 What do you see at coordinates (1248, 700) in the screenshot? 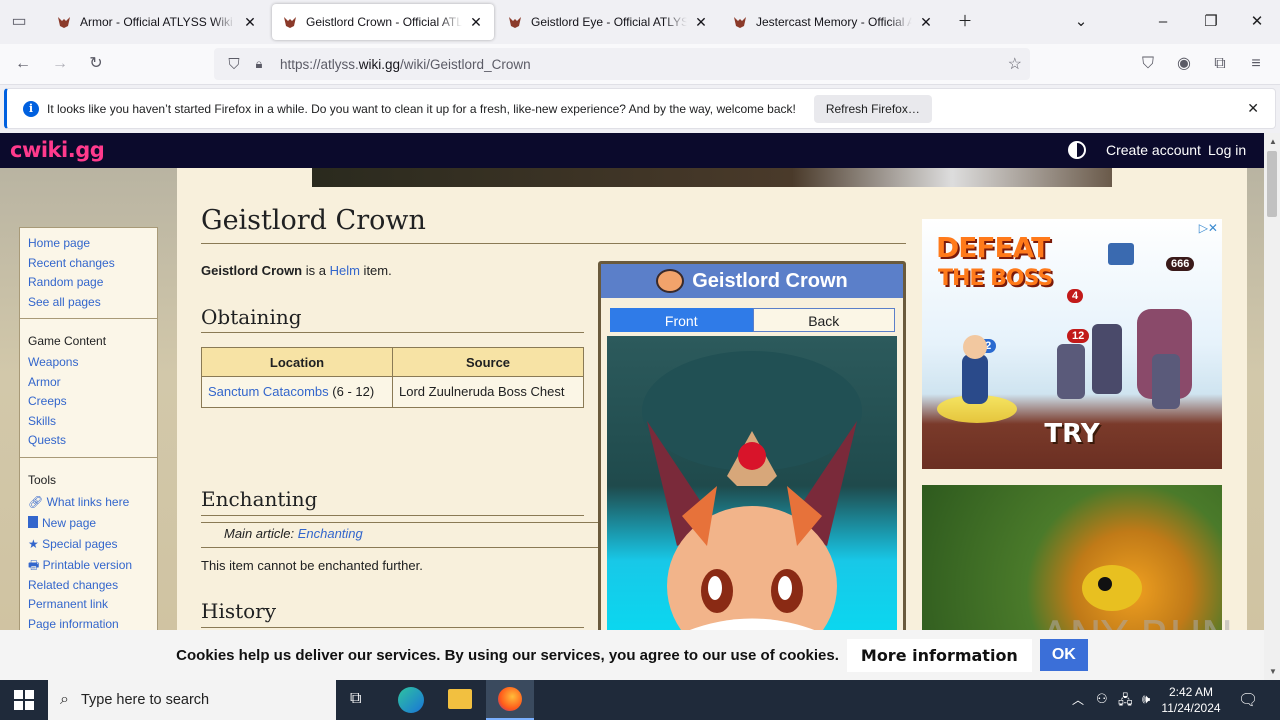
I see `notifications-icon: 🗨︎` at bounding box center [1248, 700].